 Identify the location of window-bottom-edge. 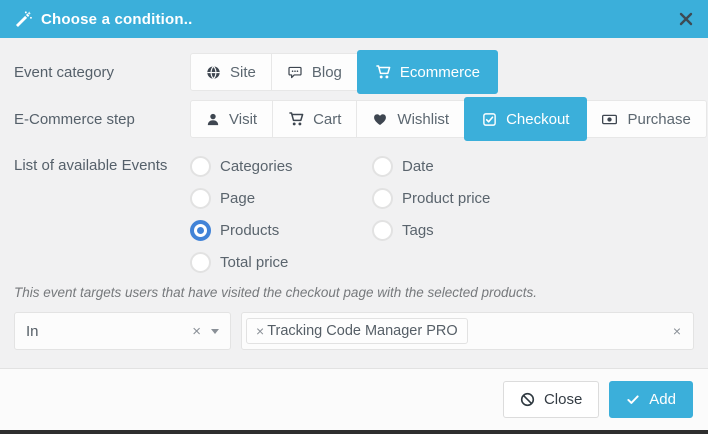
(354, 432).